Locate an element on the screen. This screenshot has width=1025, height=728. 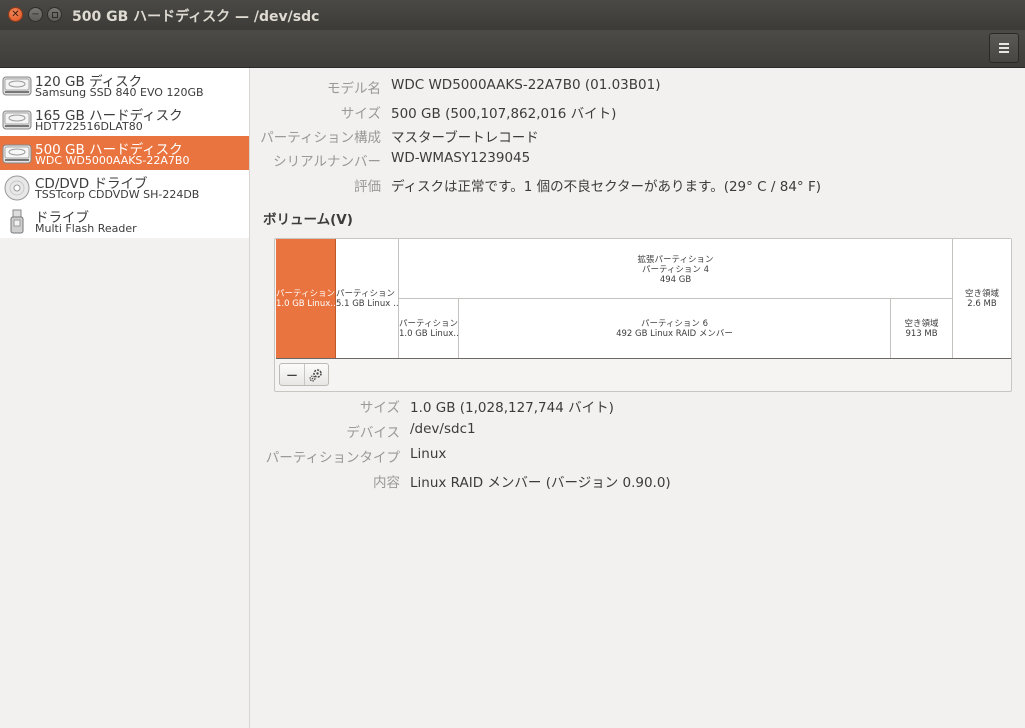
volume-info: 2.6 MB is located at coordinates (982, 304).